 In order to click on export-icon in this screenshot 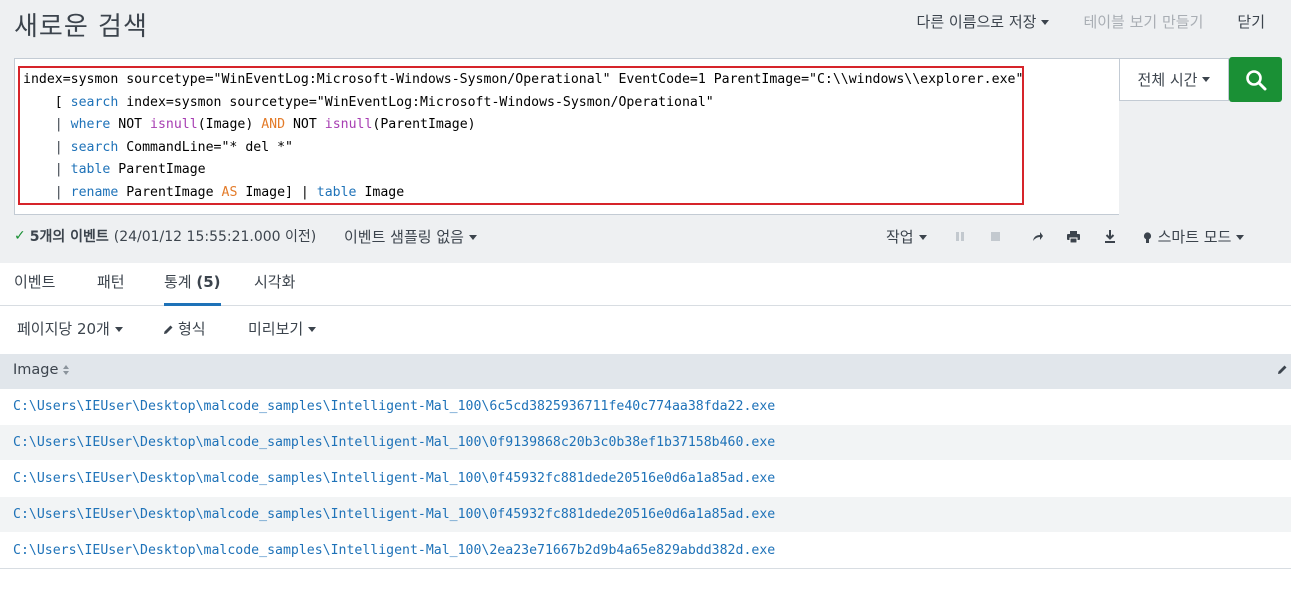, I will do `click(1110, 237)`.